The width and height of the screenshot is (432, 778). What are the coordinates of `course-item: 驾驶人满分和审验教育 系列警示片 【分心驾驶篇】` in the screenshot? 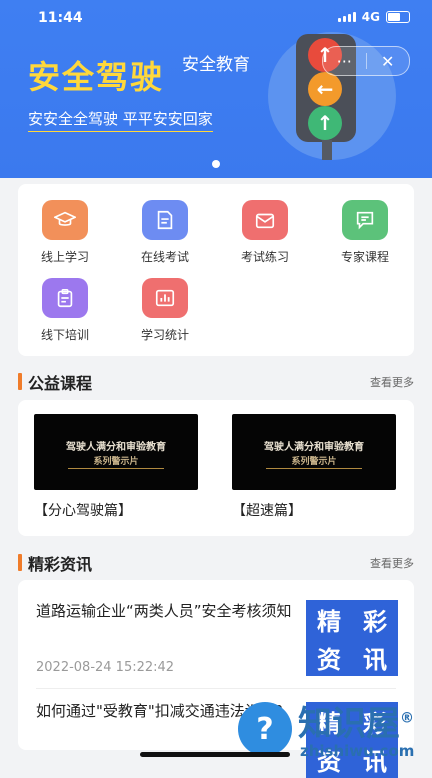 It's located at (116, 467).